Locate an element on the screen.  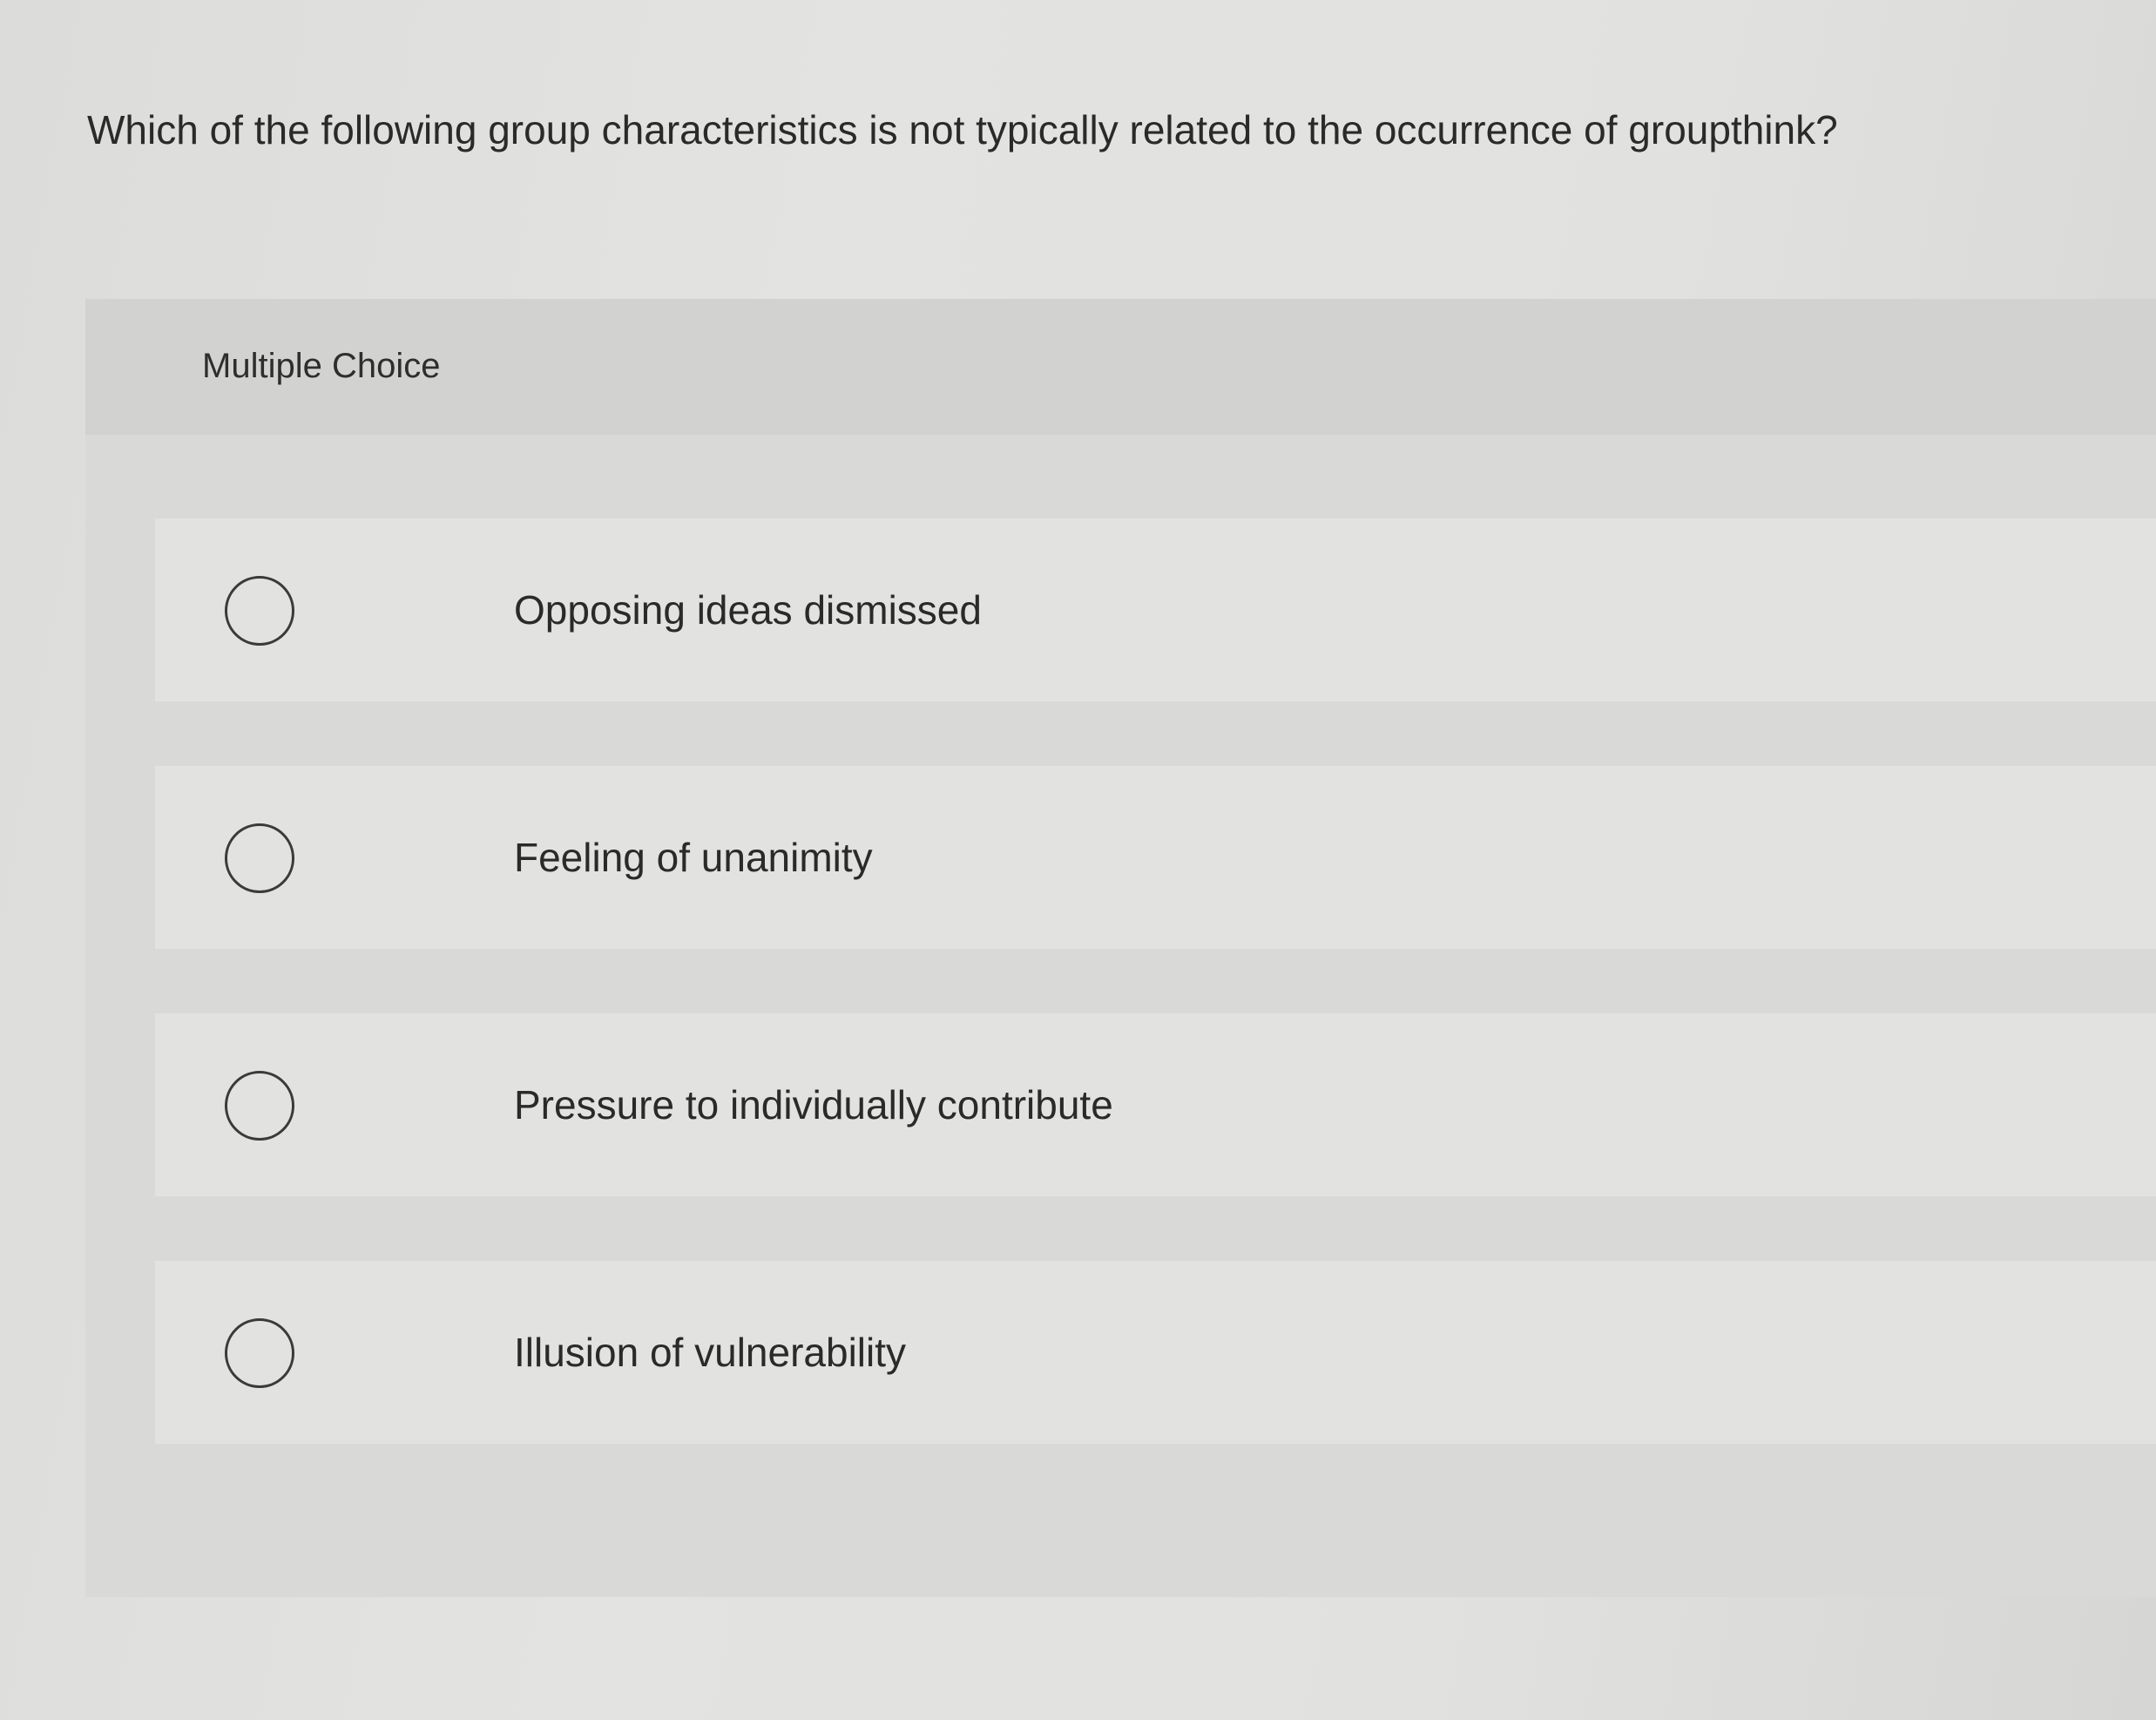
choice-label: Opposing ideas dismissed is located at coordinates (748, 610).